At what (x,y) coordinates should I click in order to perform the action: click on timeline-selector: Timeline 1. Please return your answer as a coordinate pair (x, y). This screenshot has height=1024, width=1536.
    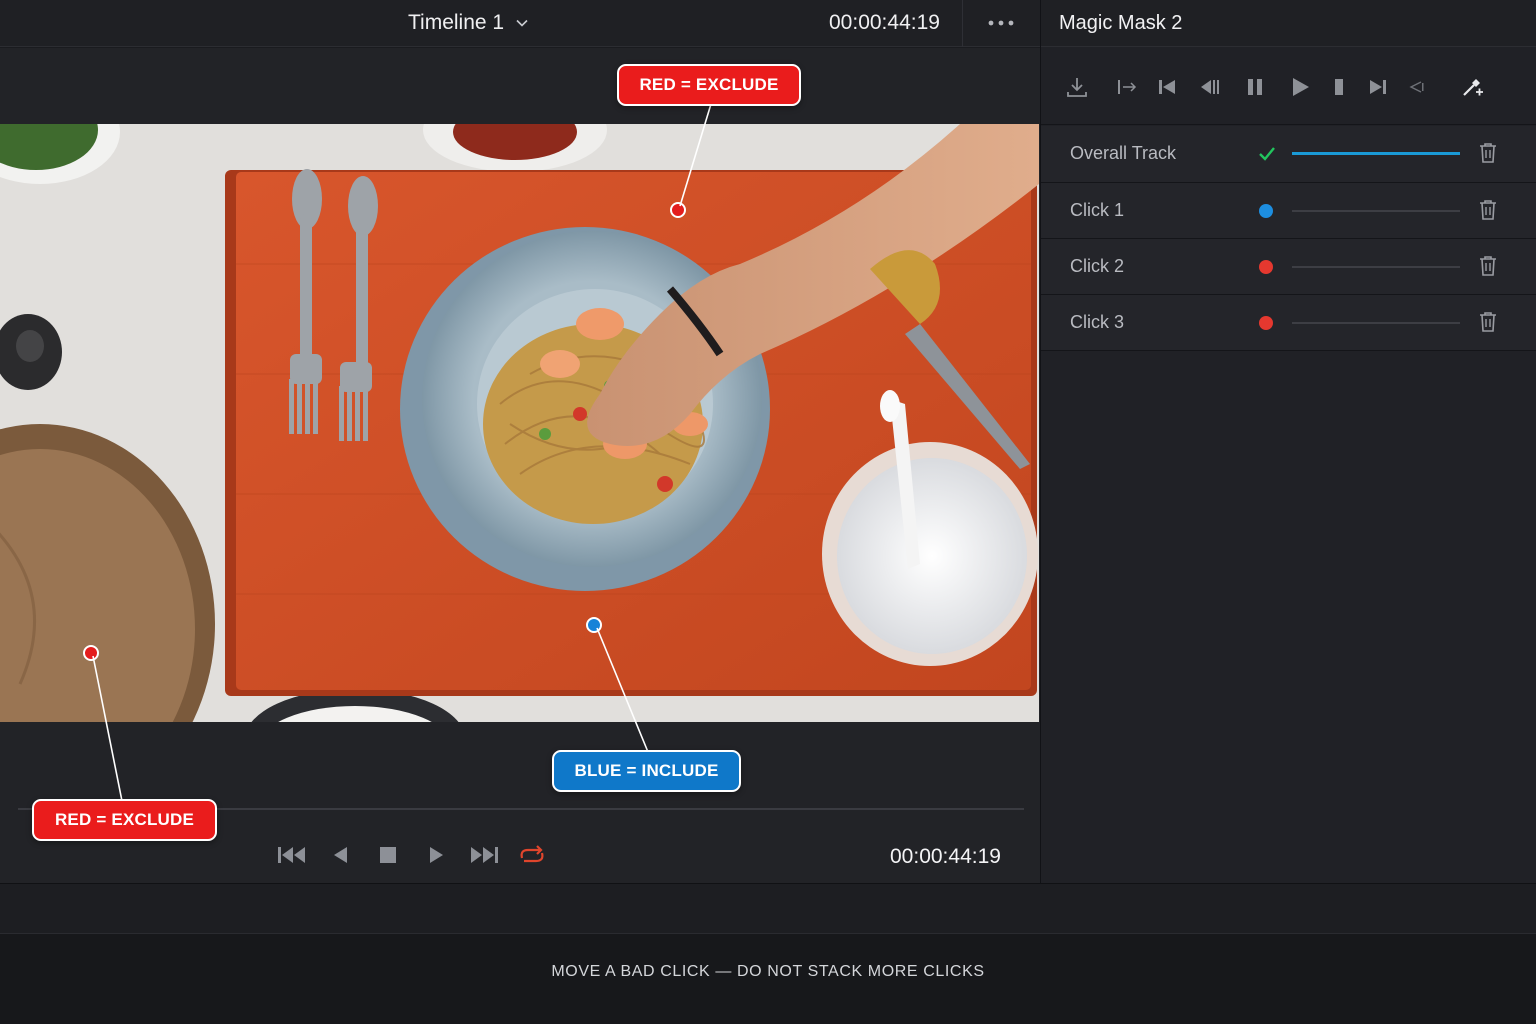
    Looking at the image, I should click on (469, 23).